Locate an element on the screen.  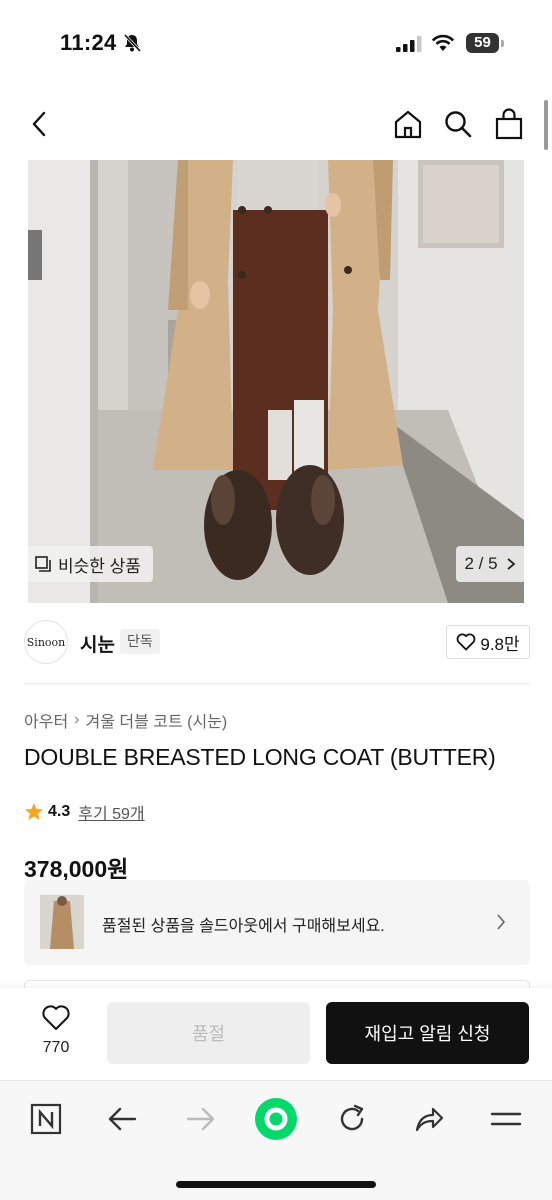
breadcrumb-subcategory: 겨울 더블 코트 (시눈) is located at coordinates (157, 720).